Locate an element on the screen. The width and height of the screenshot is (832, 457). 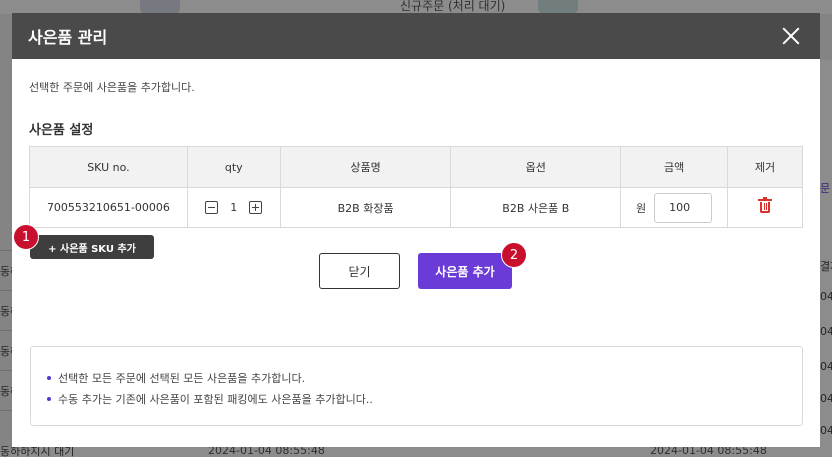
close-icon is located at coordinates (791, 36).